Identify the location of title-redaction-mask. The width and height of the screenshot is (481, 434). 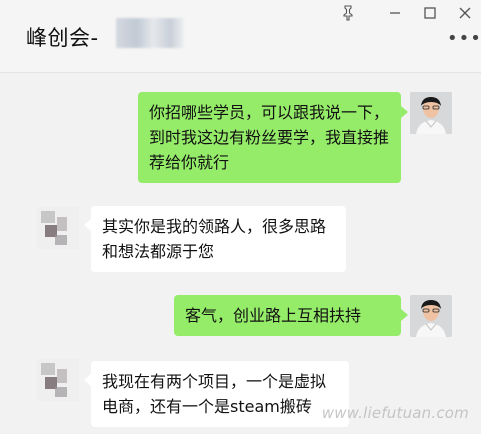
(150, 33).